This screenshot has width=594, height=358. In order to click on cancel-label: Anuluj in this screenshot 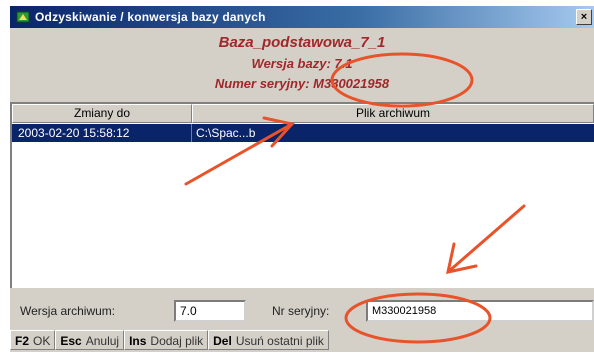, I will do `click(102, 341)`.